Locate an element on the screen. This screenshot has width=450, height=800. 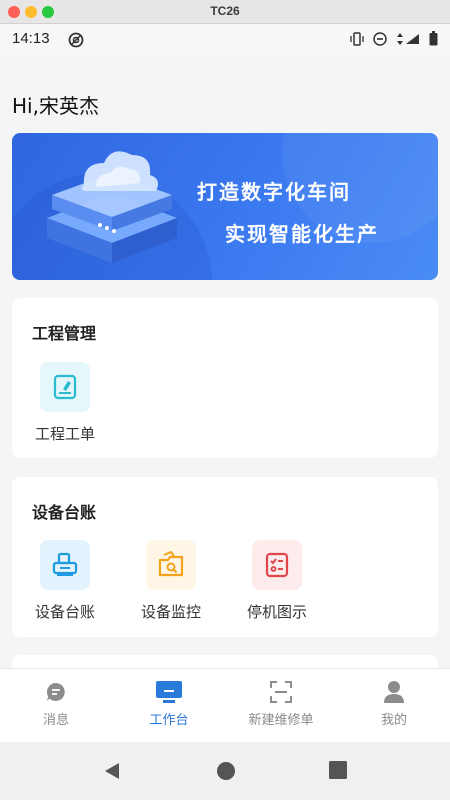
status-time: 14:13 is located at coordinates (31, 38).